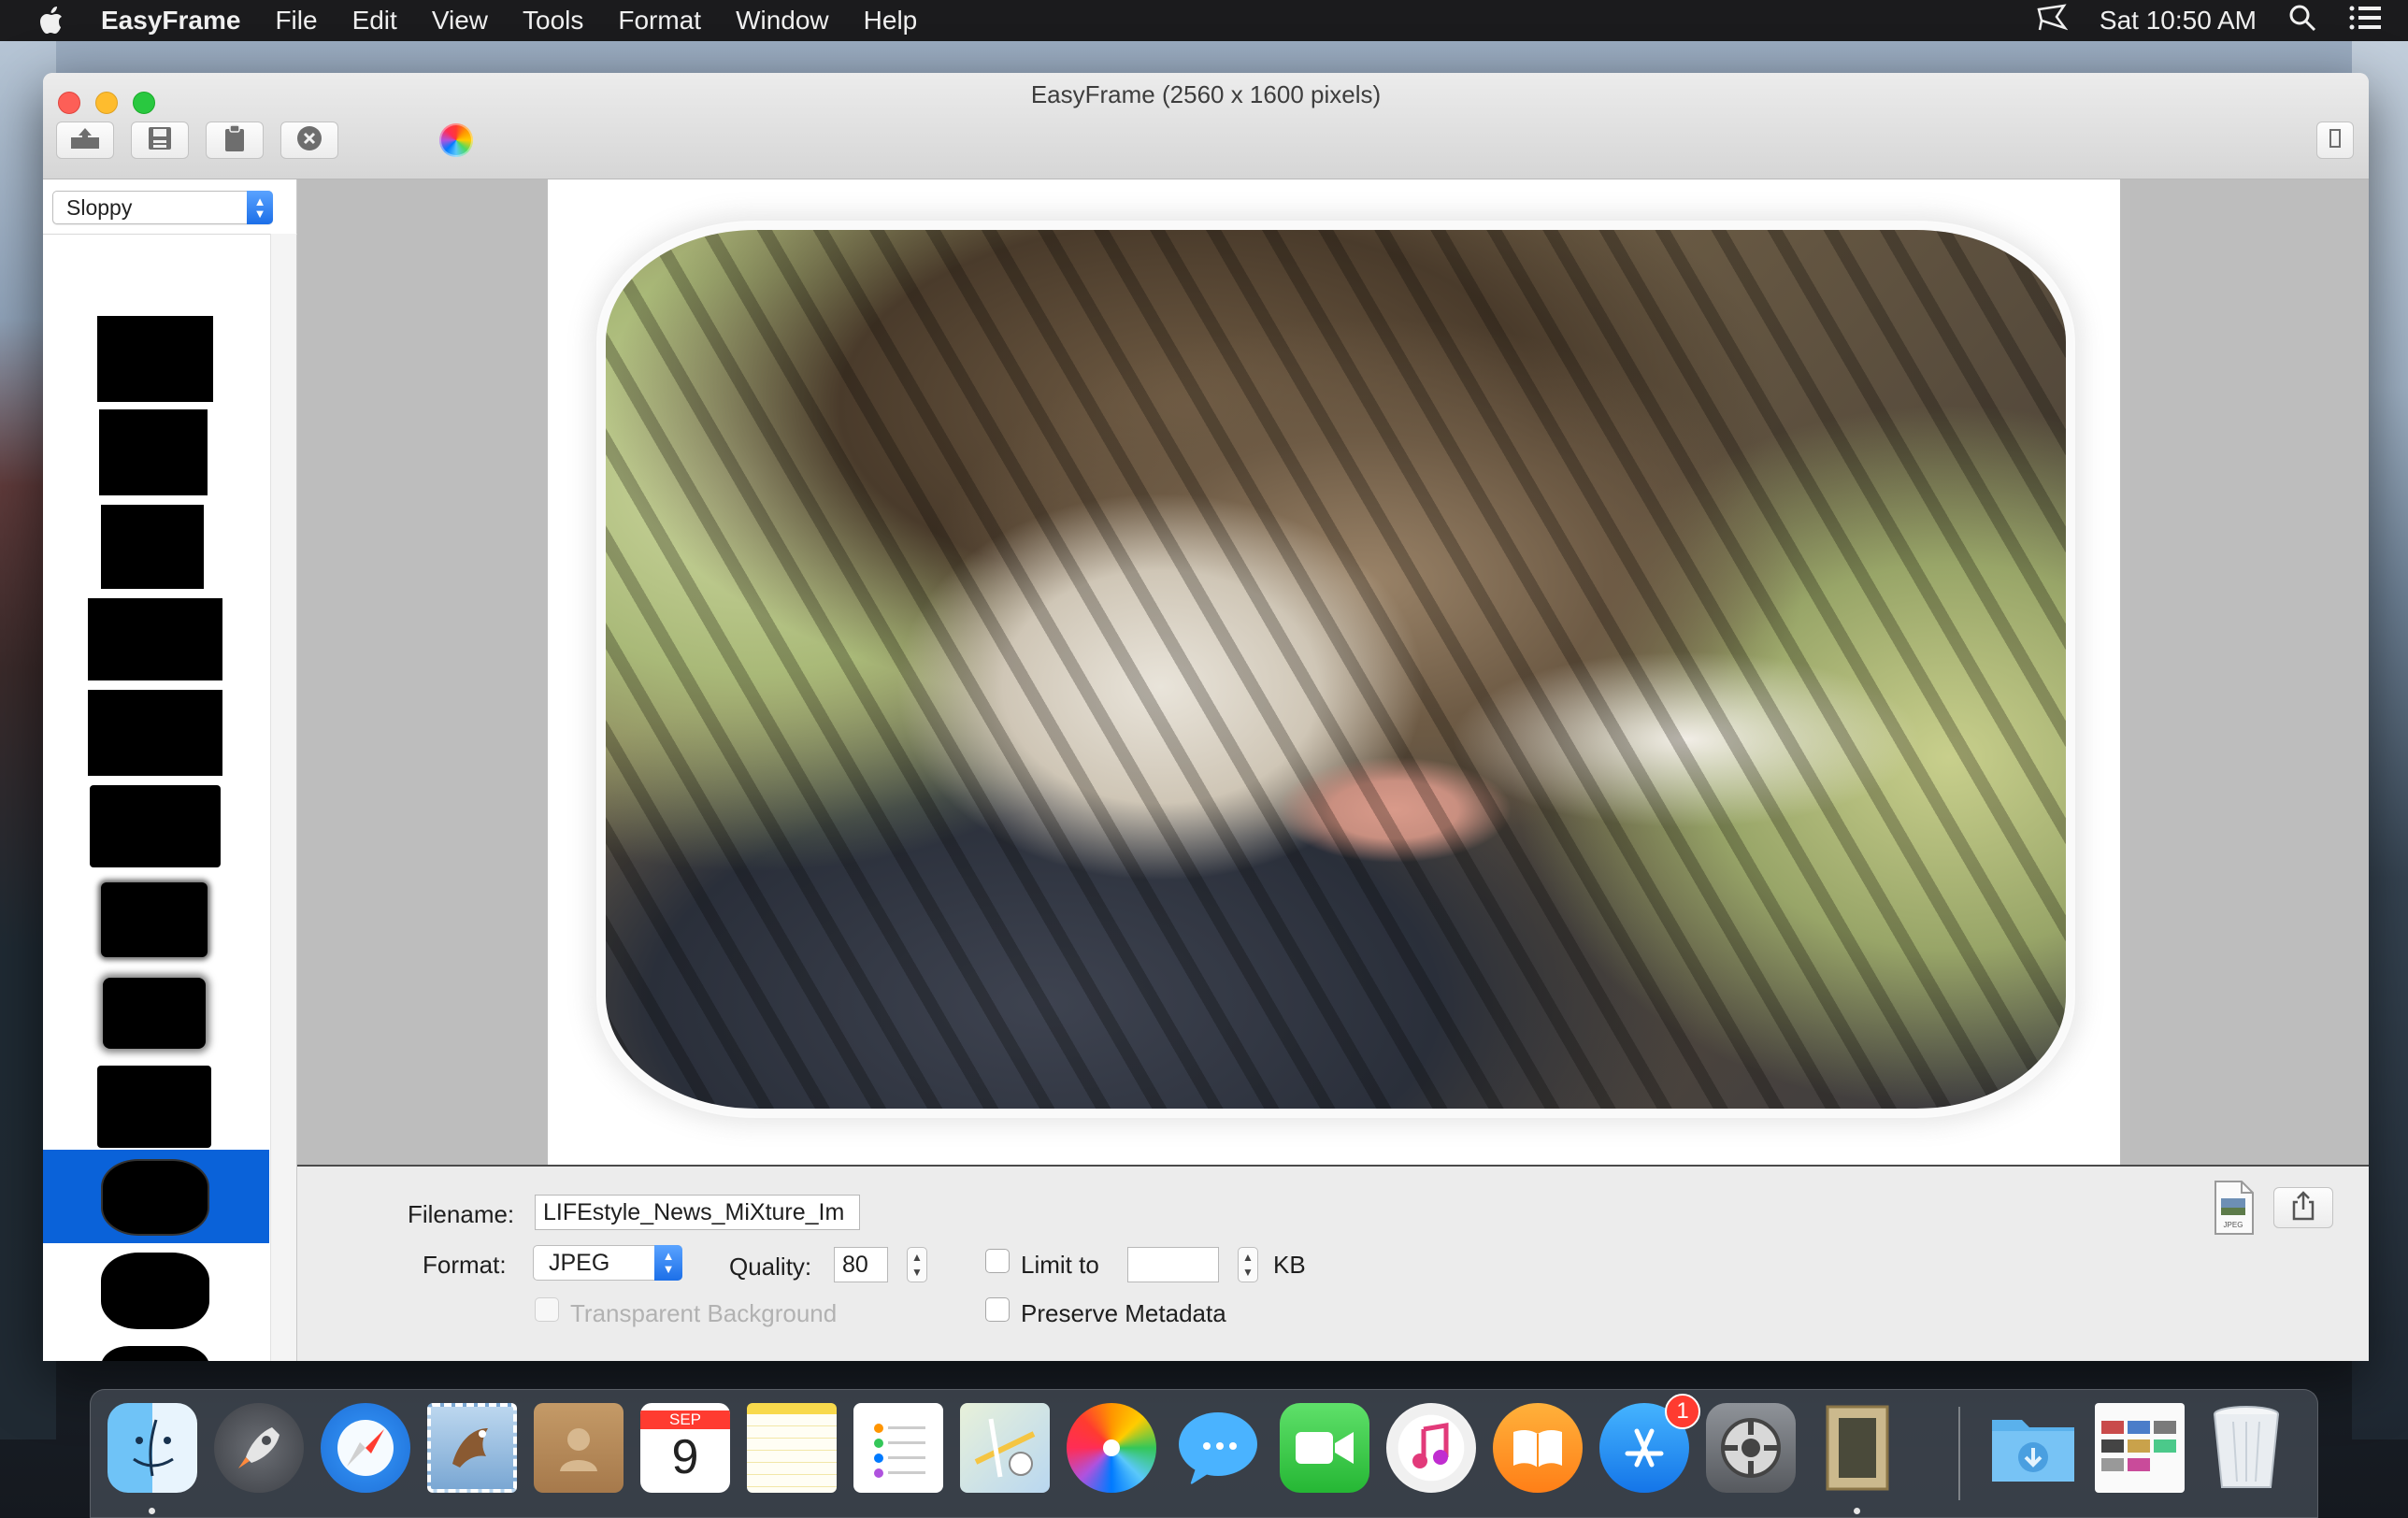 Image resolution: width=2408 pixels, height=1518 pixels. What do you see at coordinates (770, 1267) in the screenshot?
I see `quality-label: Quality:` at bounding box center [770, 1267].